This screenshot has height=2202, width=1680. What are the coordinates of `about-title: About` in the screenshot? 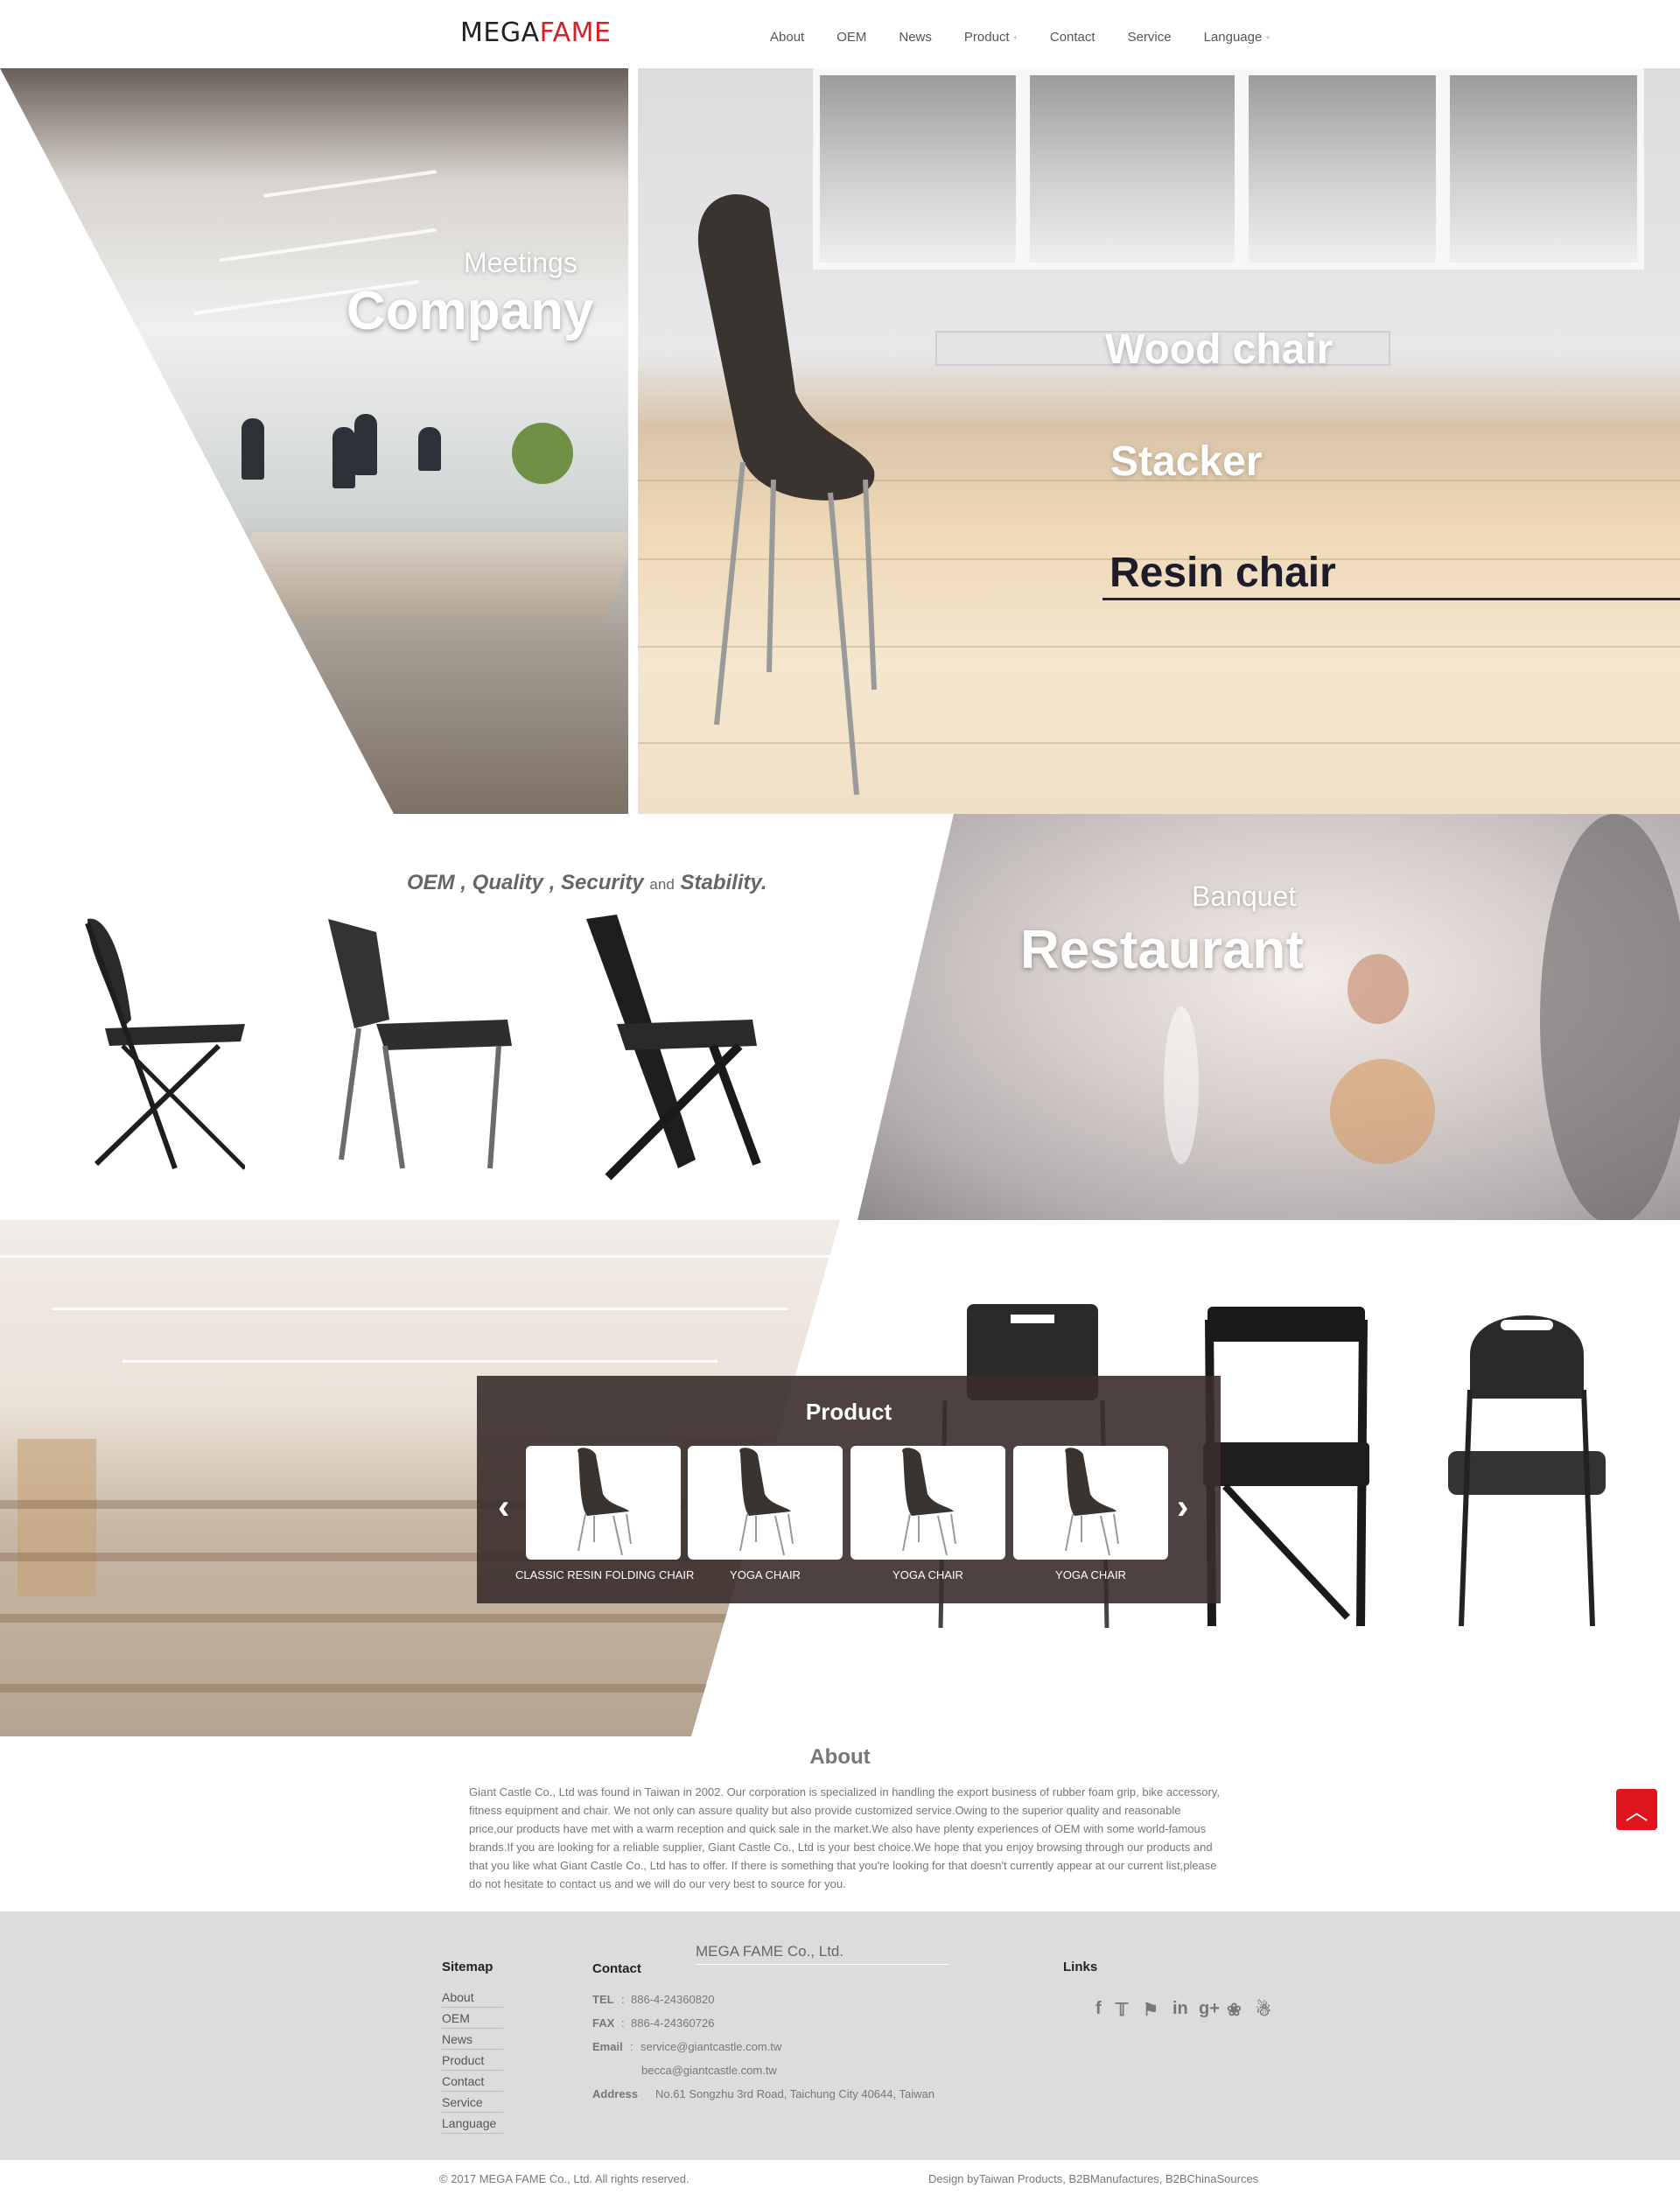 It's located at (840, 1757).